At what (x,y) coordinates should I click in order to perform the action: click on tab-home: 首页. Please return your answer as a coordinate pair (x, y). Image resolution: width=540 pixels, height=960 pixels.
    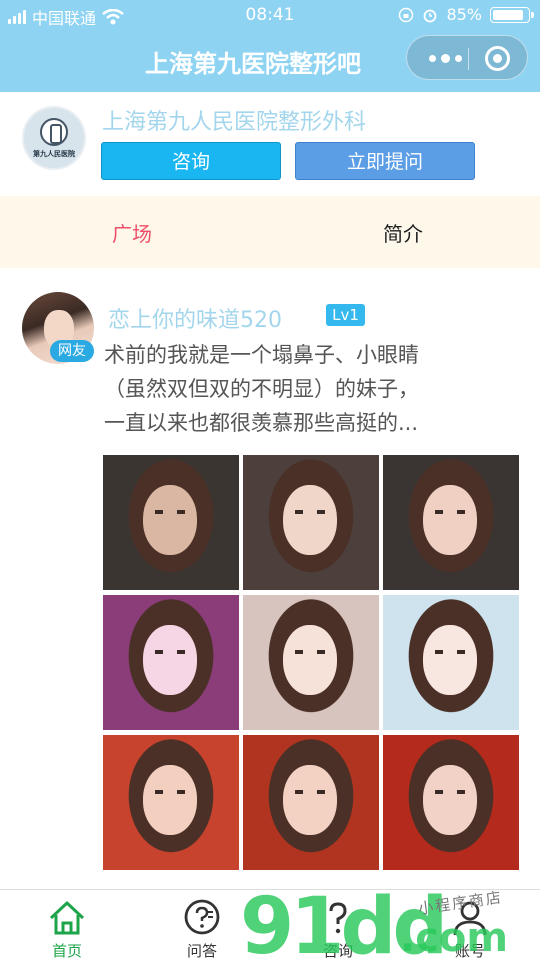
    Looking at the image, I should click on (67, 925).